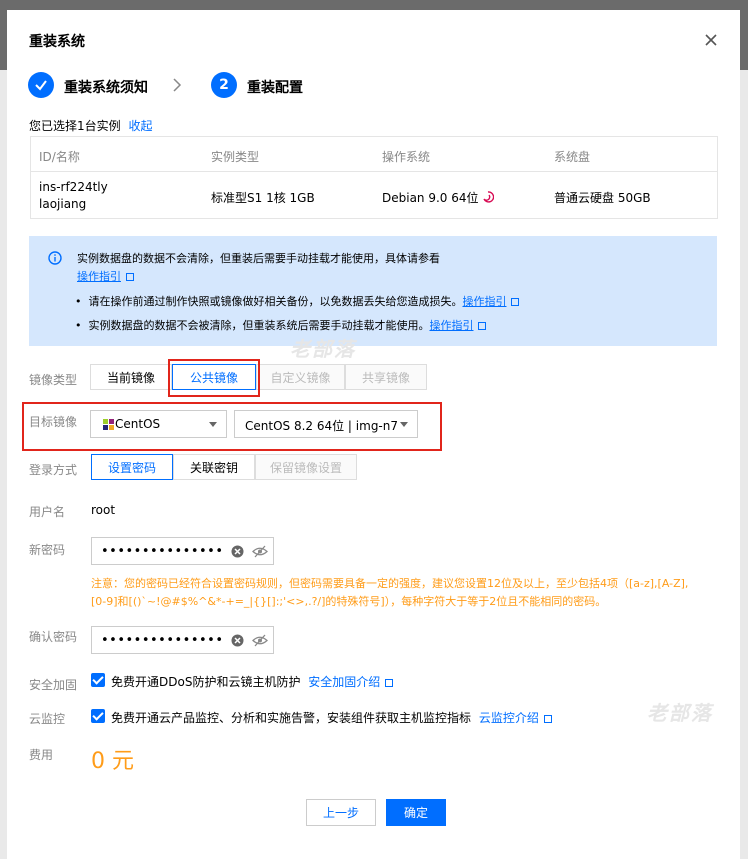 The image size is (748, 859). Describe the element at coordinates (258, 258) in the screenshot. I see `notice-main-text: 实例数据盘的数据不会清除，但重装后需要手动挂载才能使用，具体请参看` at that location.